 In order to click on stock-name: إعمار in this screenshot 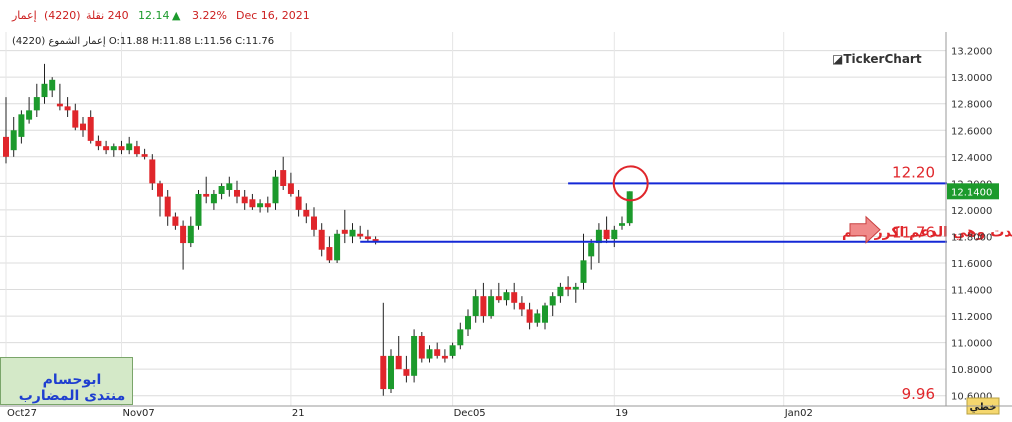, I will do `click(24, 15)`.